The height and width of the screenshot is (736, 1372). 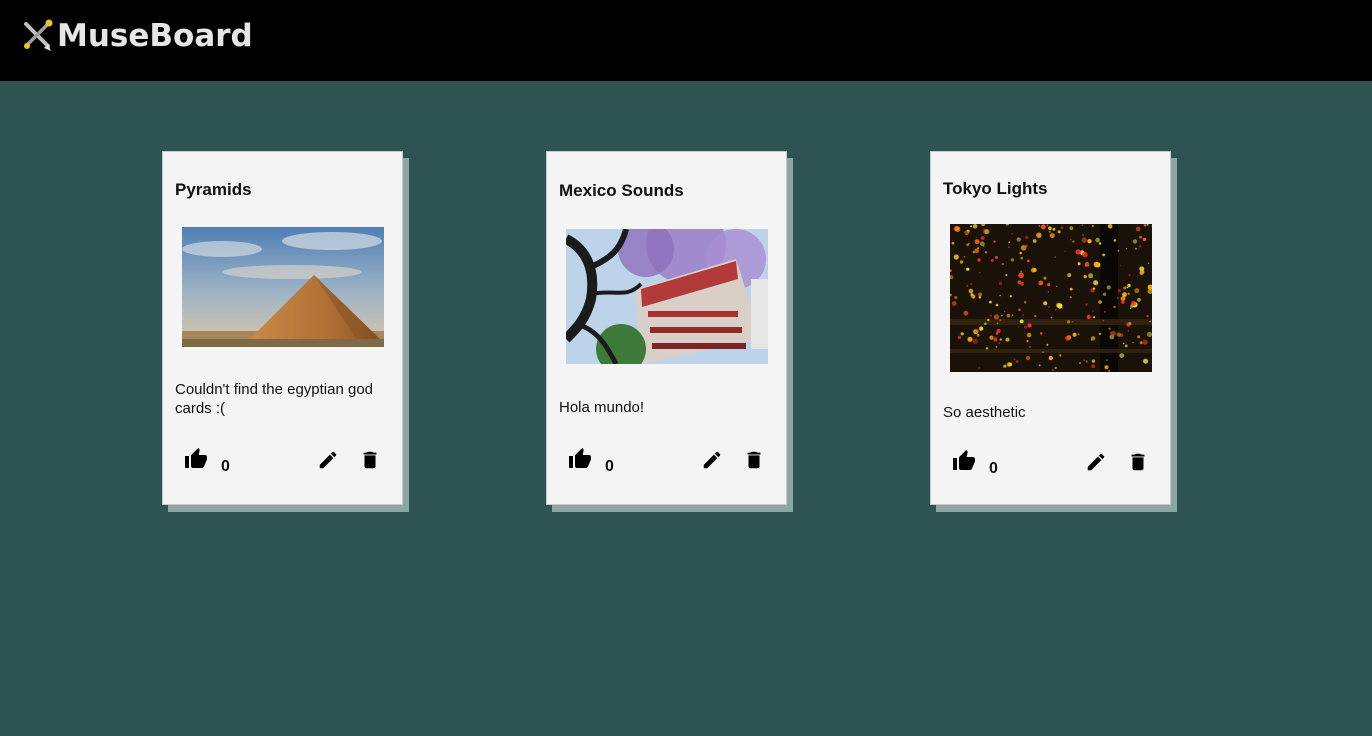 I want to click on card-description: So aesthetic, so click(x=984, y=412).